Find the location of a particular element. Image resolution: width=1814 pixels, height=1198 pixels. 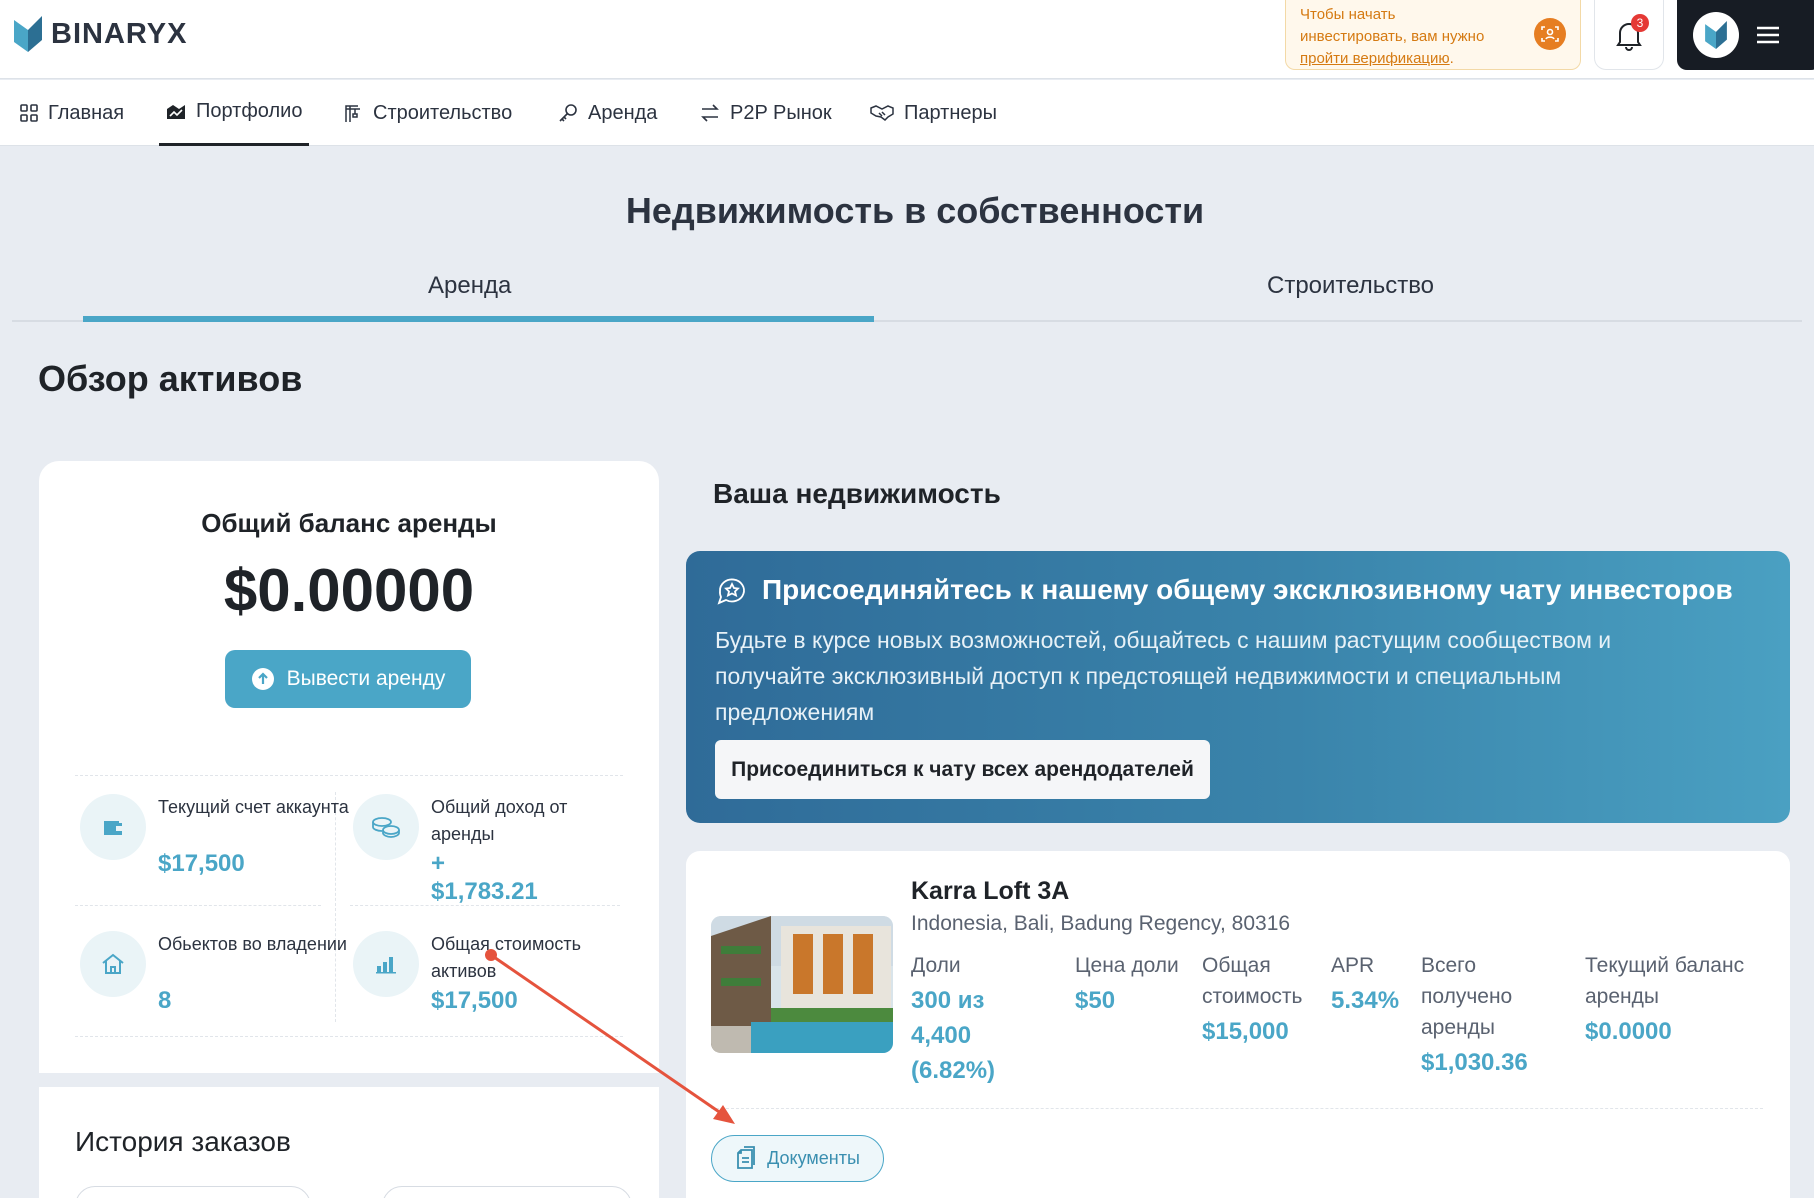

col-total-rent-received: Всего получено аренды $1,030.36 is located at coordinates (1474, 1015).